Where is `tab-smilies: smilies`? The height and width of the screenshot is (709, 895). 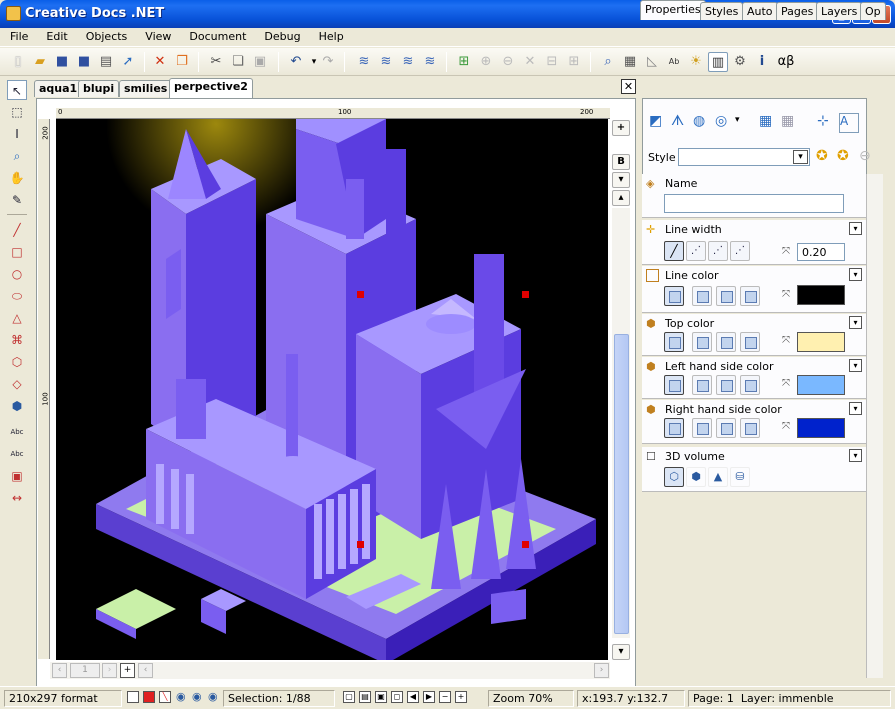
tab-smilies: smilies is located at coordinates (146, 88).